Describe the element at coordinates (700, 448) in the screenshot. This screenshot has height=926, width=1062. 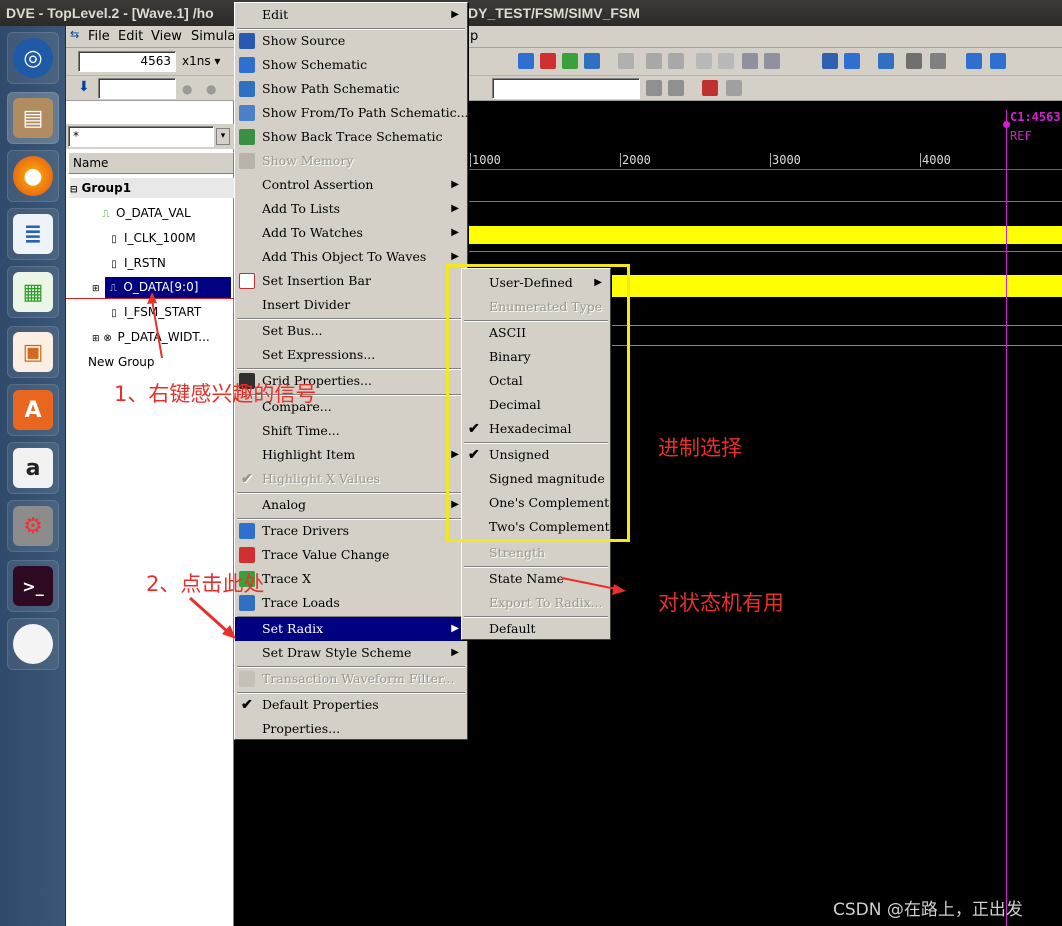
I see `annotation-radix: 进制选择` at that location.